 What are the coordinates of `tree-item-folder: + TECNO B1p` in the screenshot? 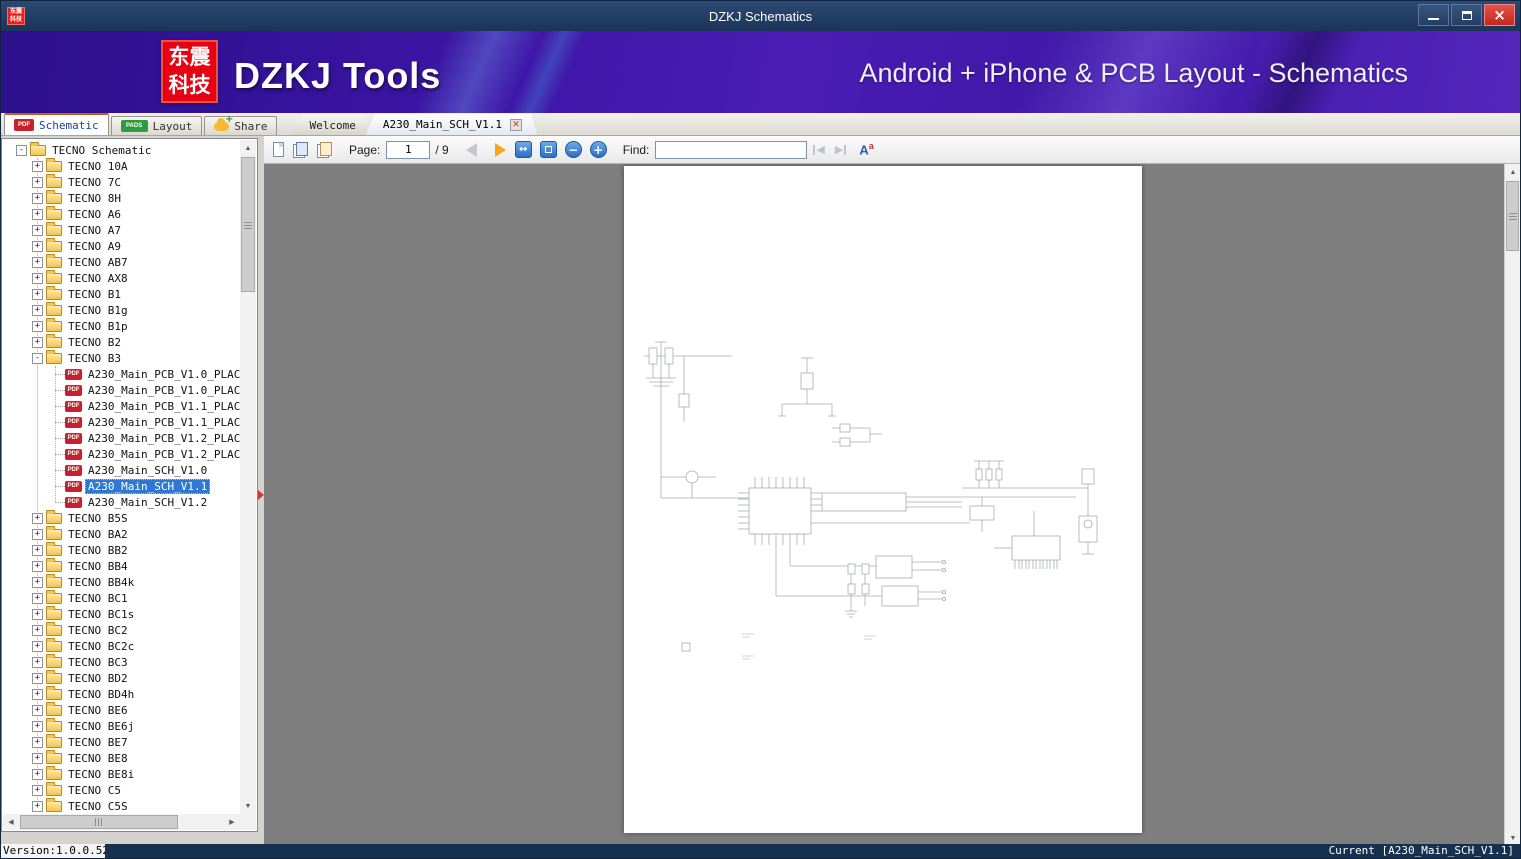 It's located at (121, 325).